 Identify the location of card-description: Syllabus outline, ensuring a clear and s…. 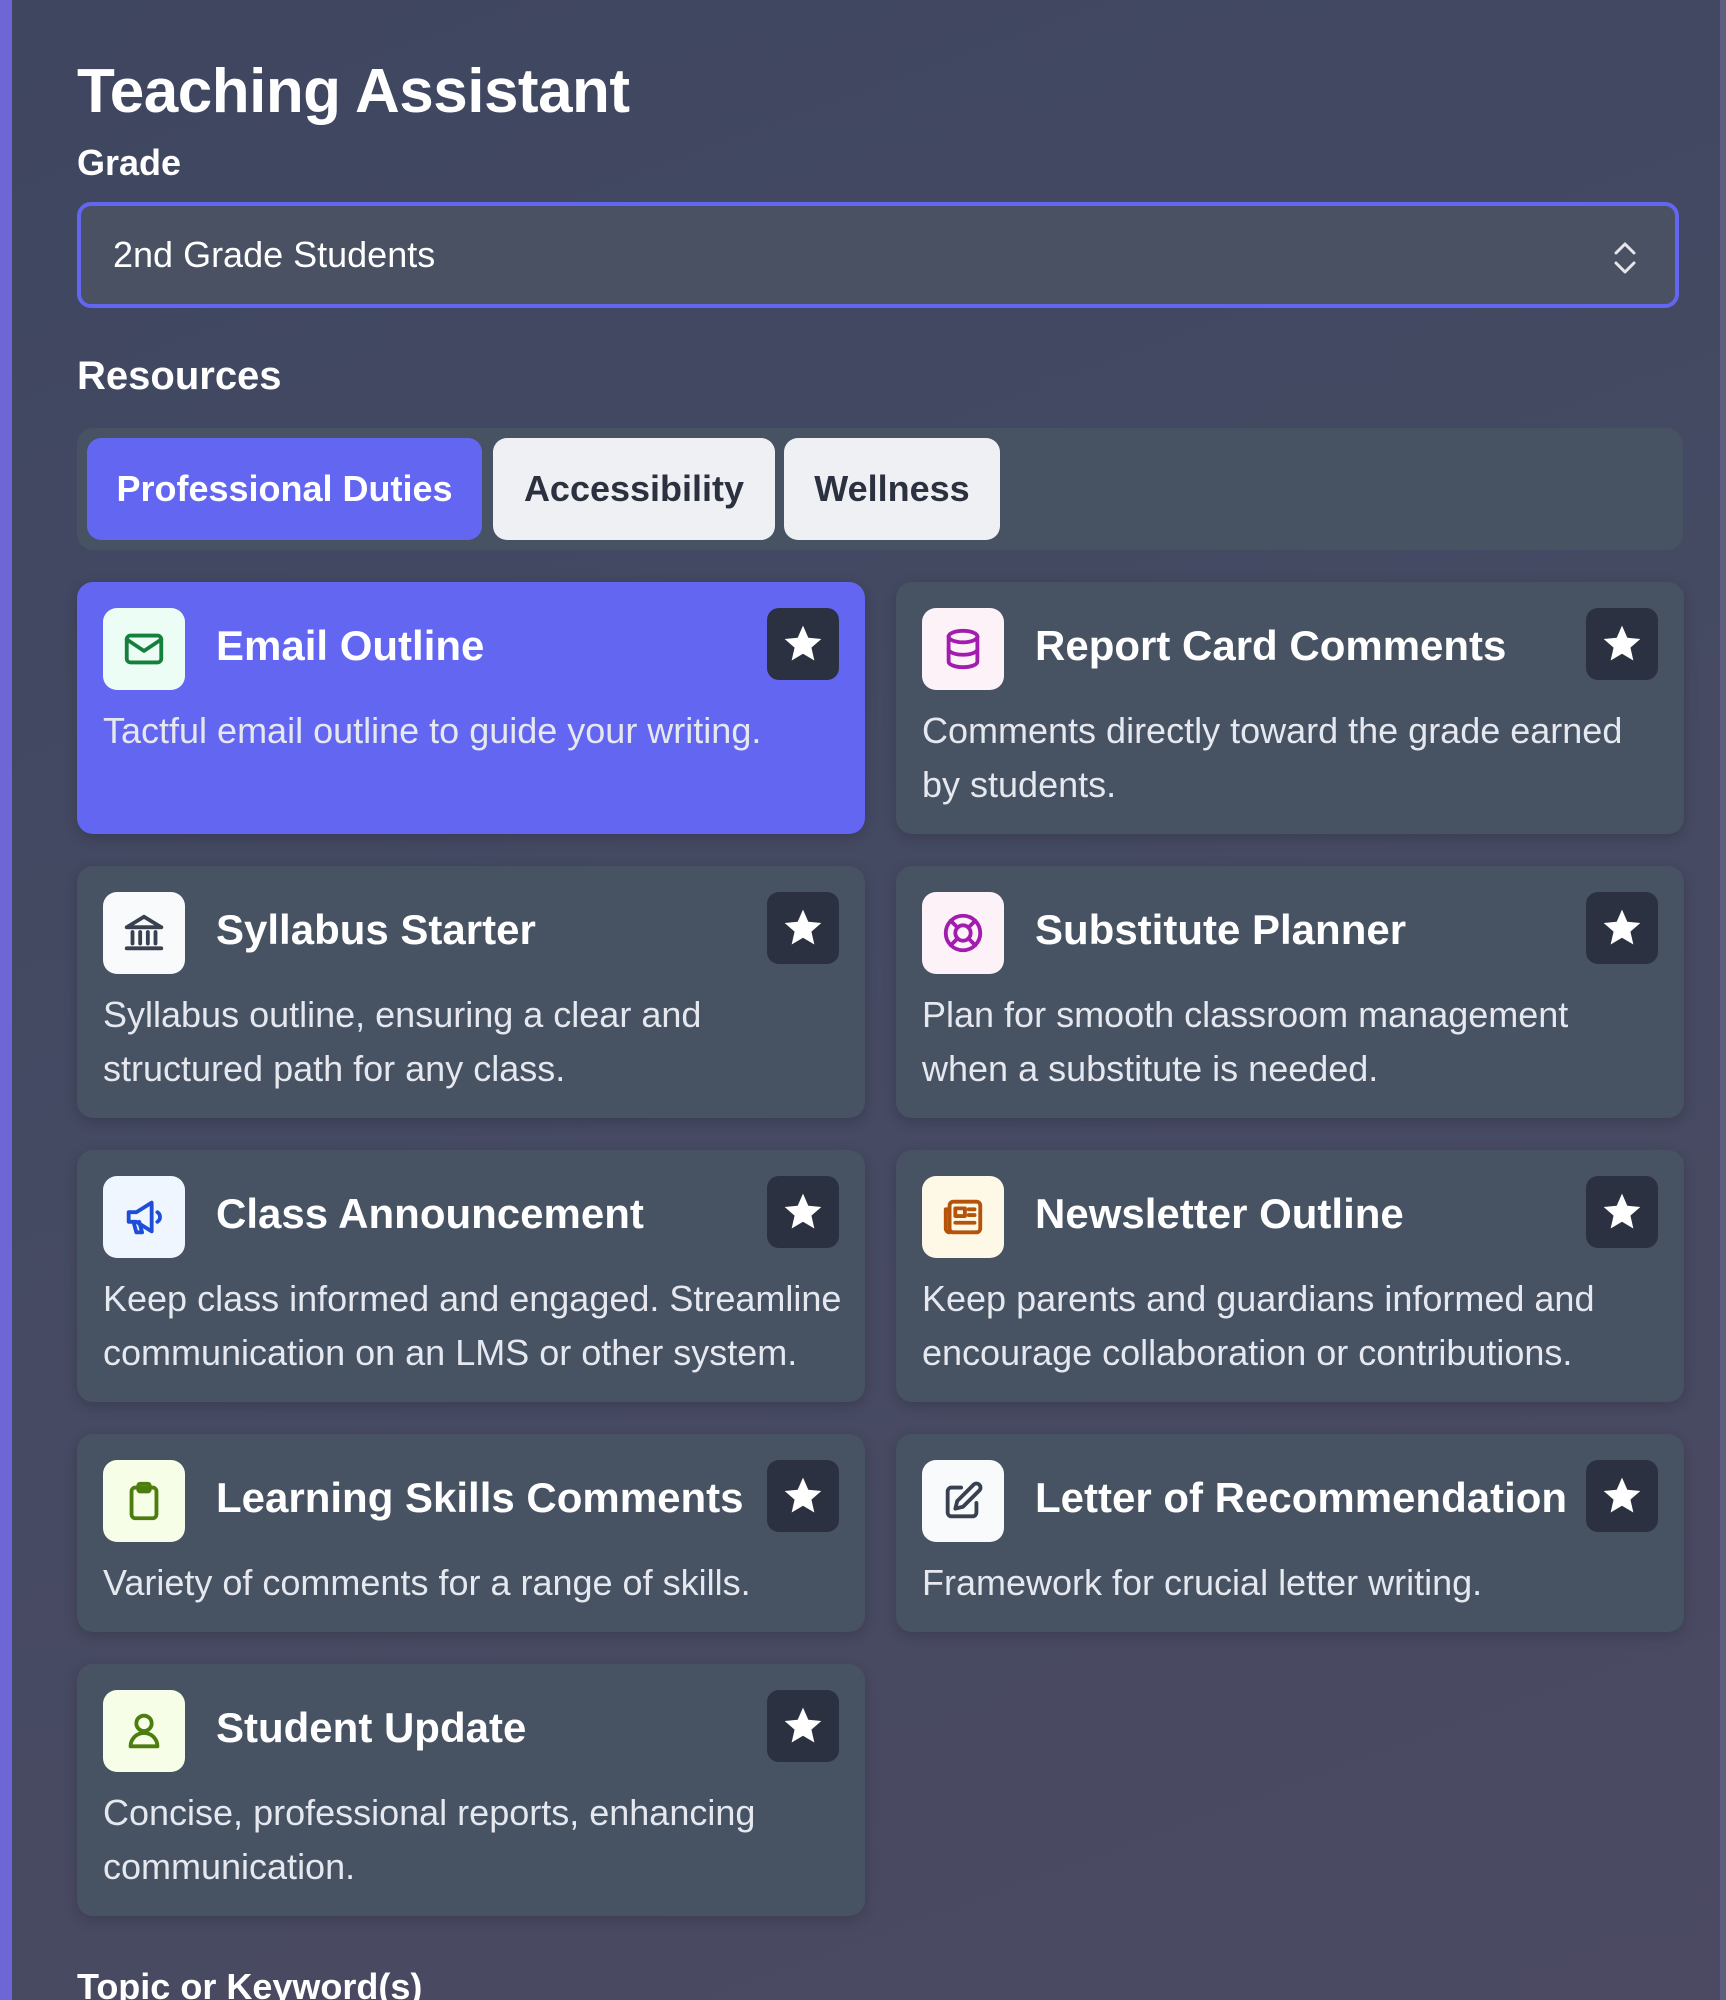
(402, 1041).